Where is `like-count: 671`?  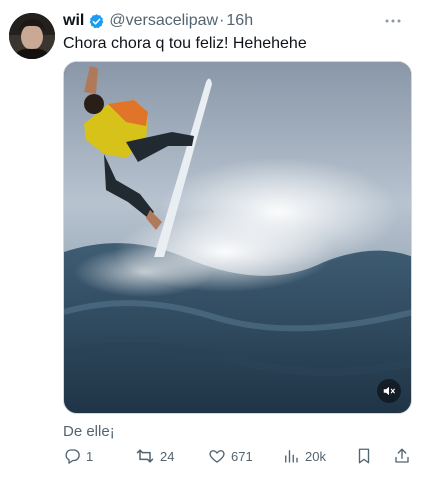 like-count: 671 is located at coordinates (242, 456).